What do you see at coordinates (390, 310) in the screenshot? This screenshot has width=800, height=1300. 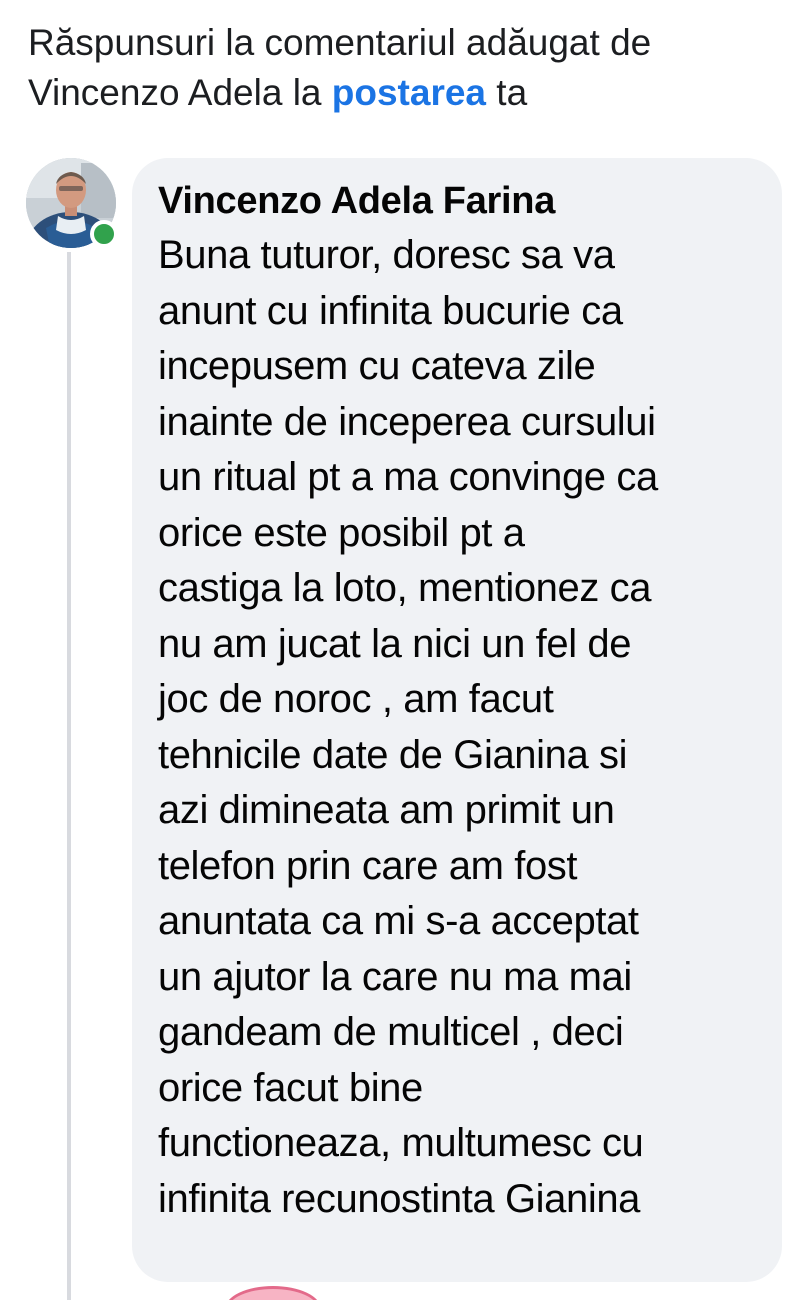 I see `comment-text-line: anunt cu infinita bucurie ca` at bounding box center [390, 310].